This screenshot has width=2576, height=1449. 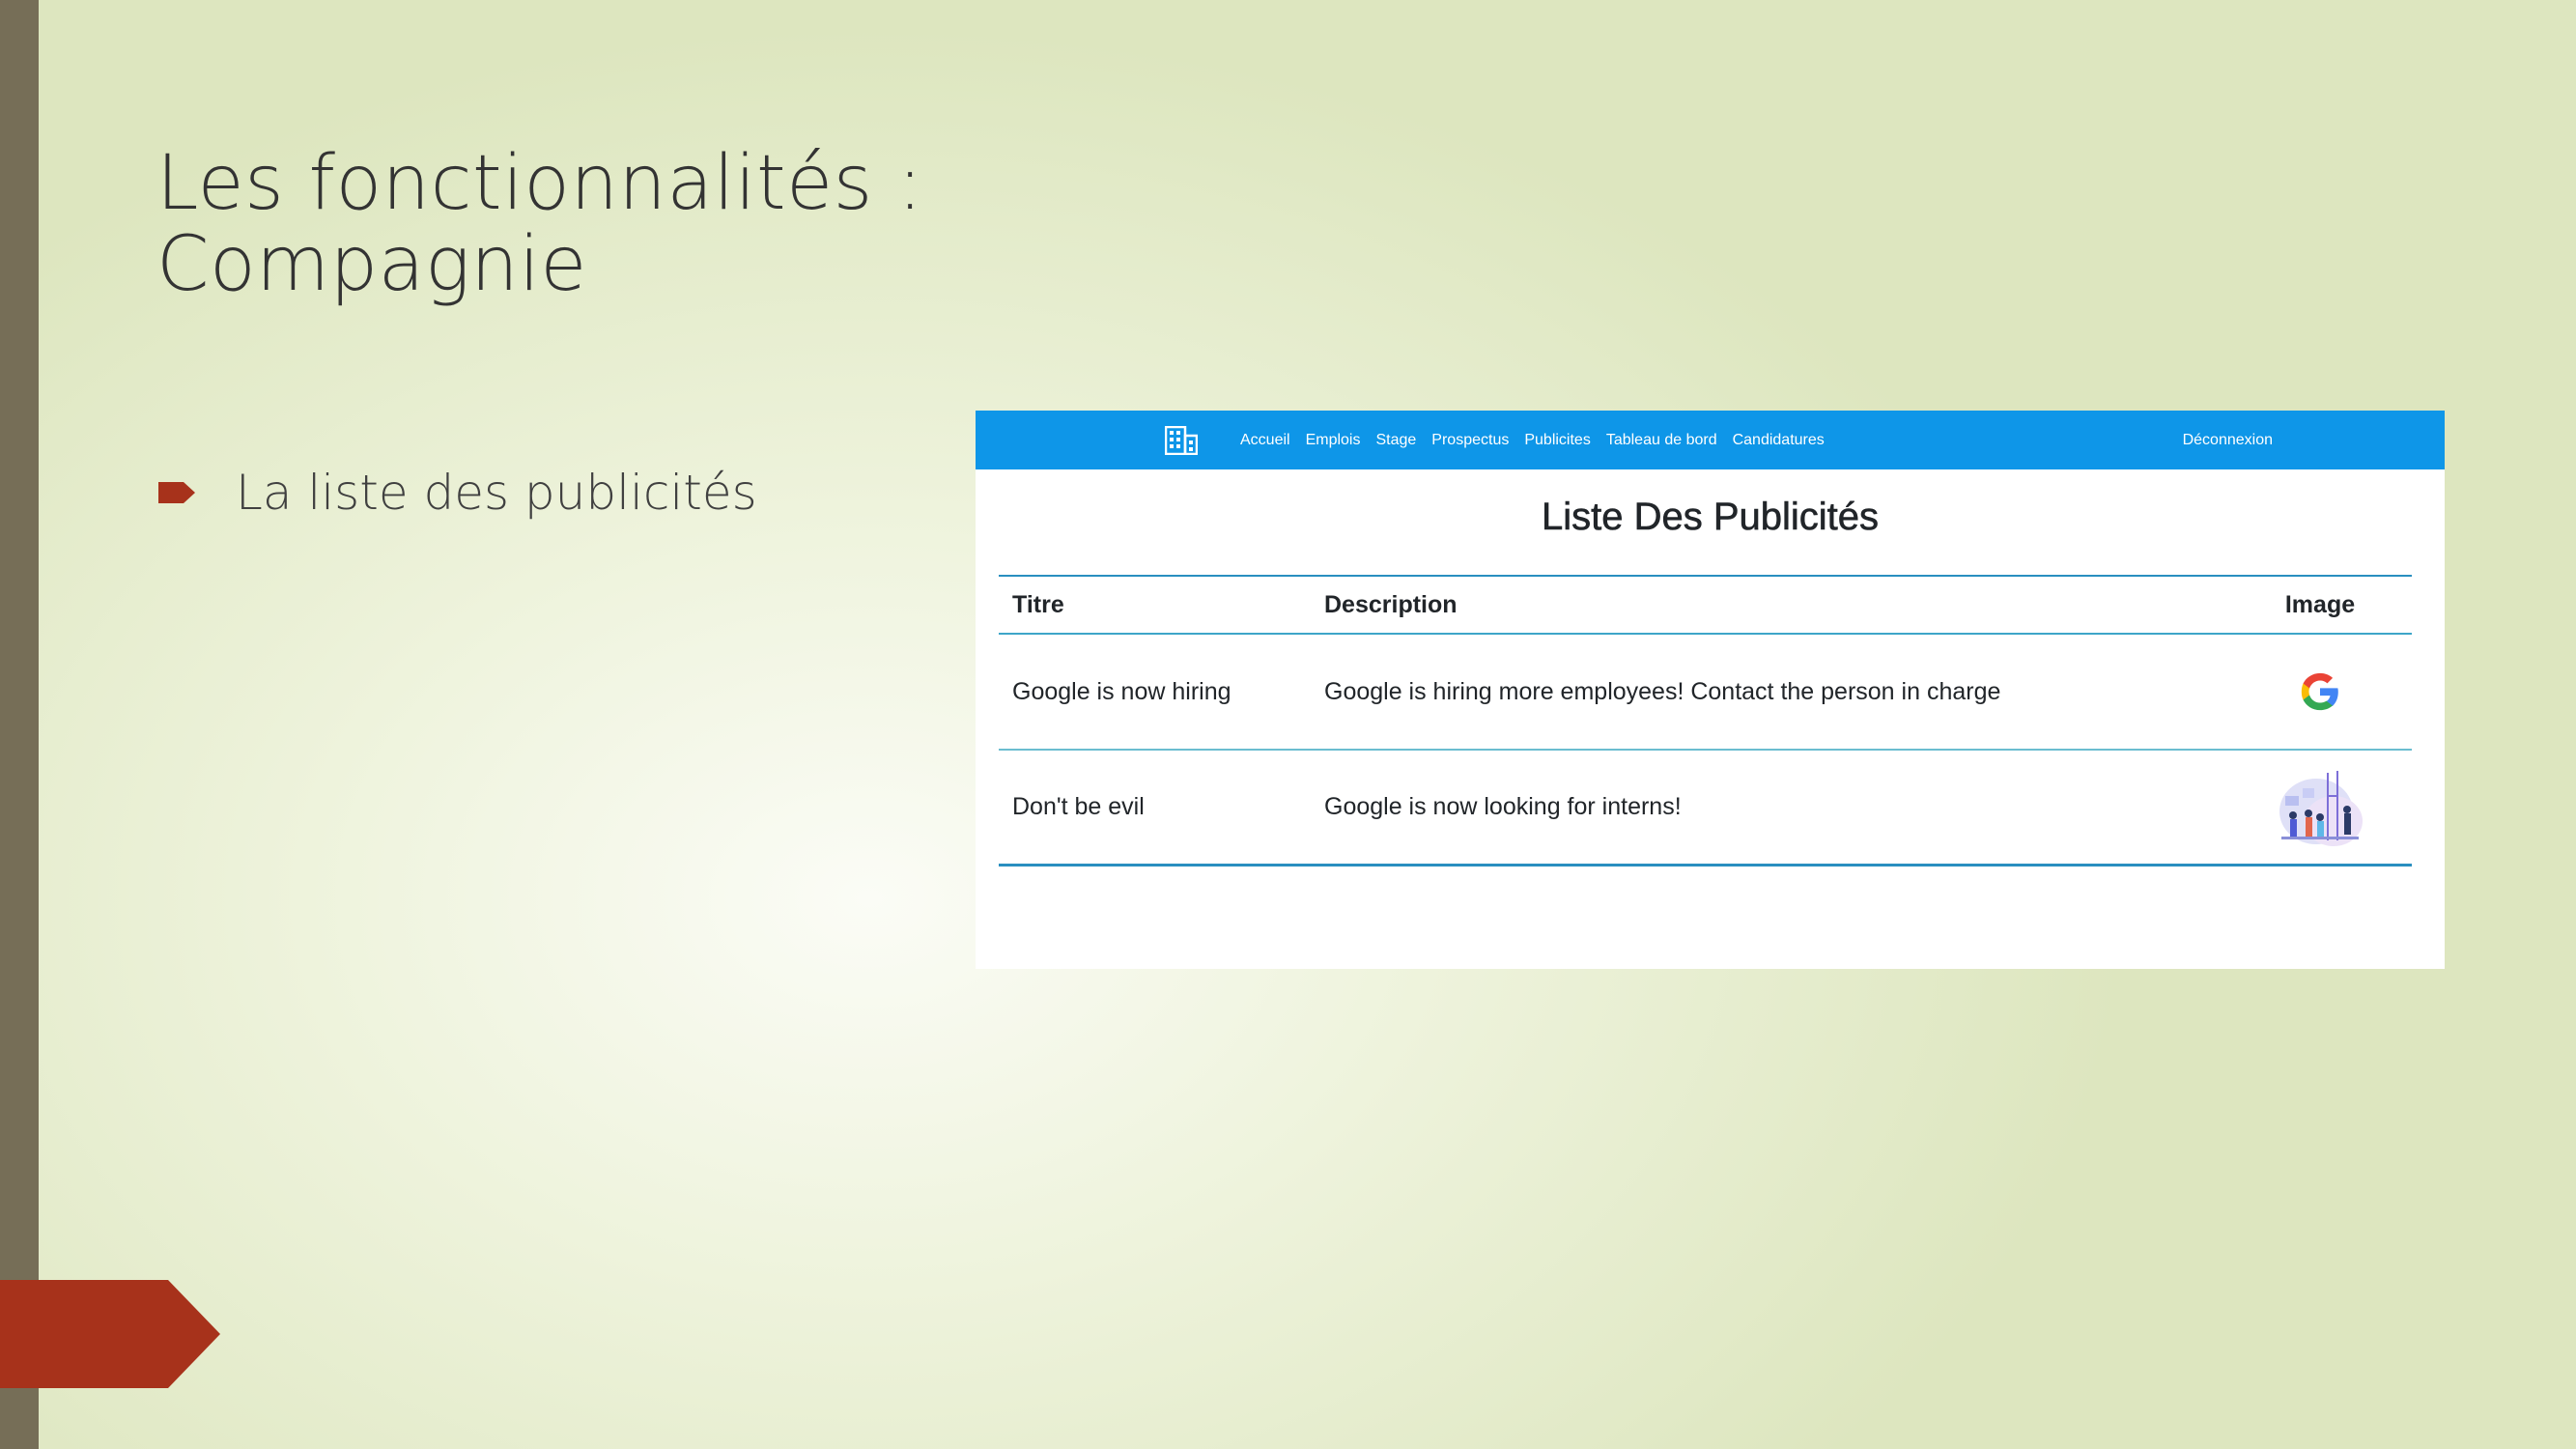 I want to click on row-title: Google is now hiring, so click(x=1121, y=691).